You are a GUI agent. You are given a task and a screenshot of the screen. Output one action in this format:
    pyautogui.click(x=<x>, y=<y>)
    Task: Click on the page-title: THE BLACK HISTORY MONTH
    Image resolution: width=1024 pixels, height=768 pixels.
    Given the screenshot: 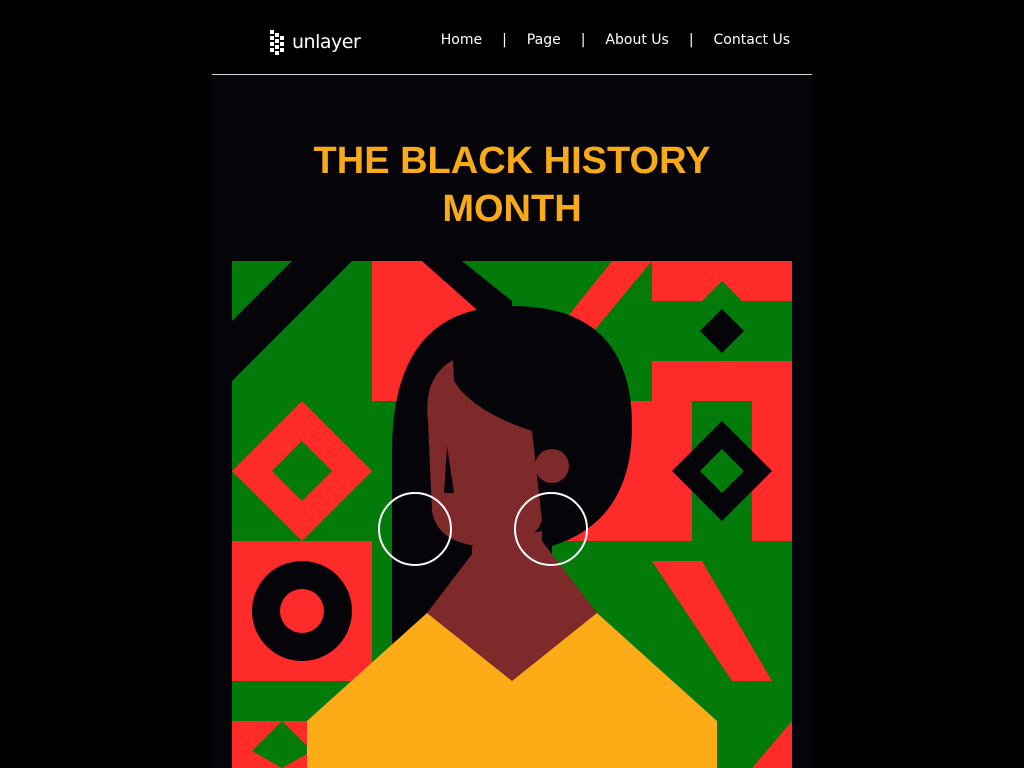 What is the action you would take?
    pyautogui.click(x=512, y=185)
    